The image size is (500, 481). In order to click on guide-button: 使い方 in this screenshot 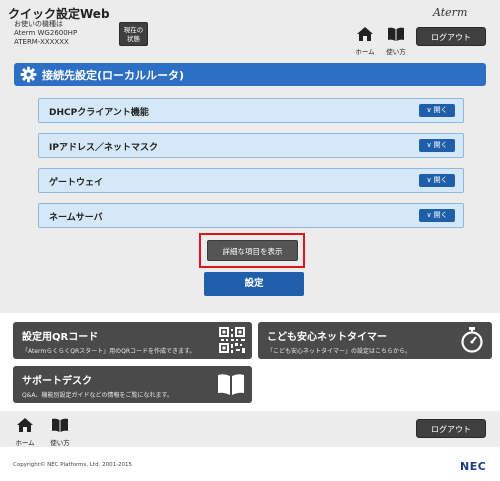, I will do `click(396, 41)`.